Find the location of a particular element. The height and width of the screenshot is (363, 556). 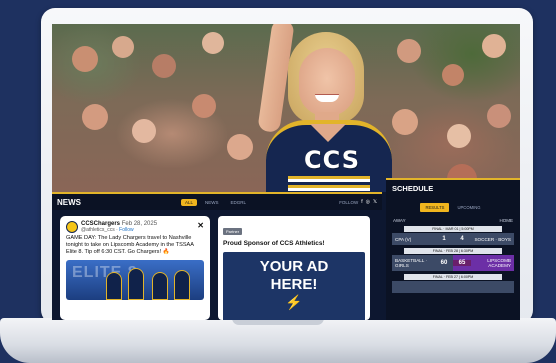

uniform-neckline is located at coordinates (328, 134).